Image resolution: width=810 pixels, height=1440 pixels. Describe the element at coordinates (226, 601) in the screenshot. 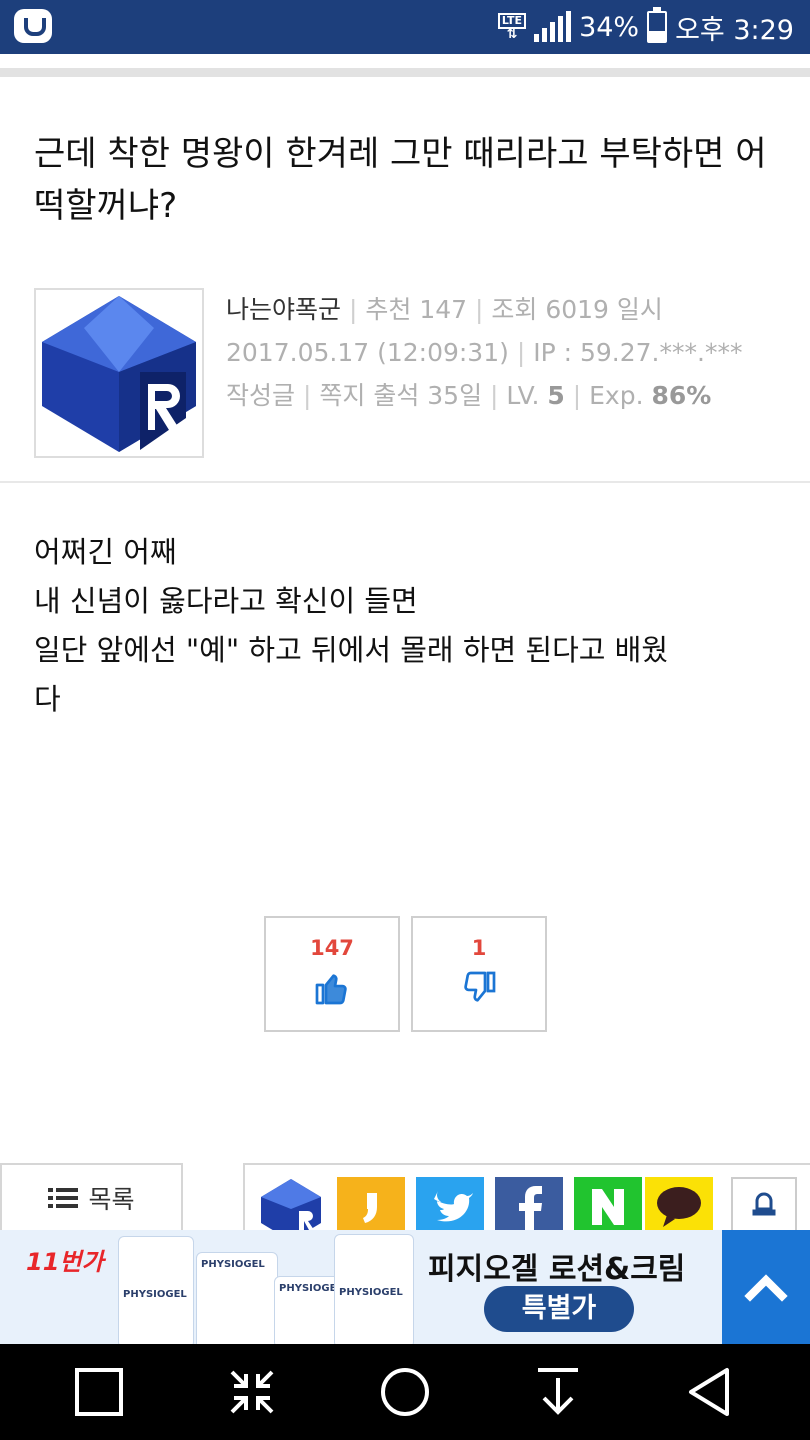

I see `body-line: 내 신념이 옳다라고 확신이 들면` at that location.